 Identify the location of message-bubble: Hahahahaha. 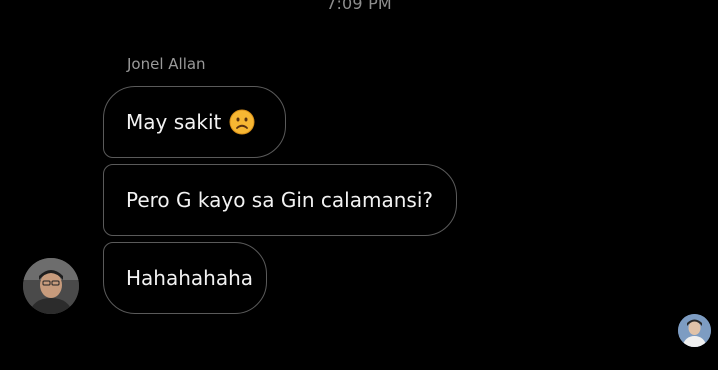
(185, 278).